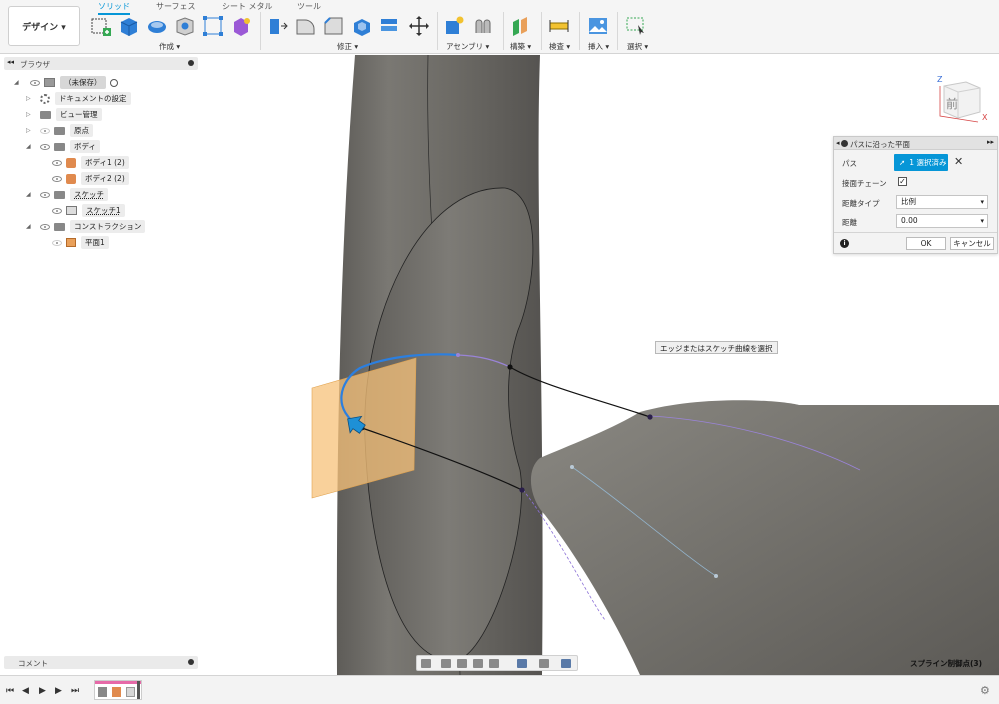 The image size is (999, 704). What do you see at coordinates (985, 690) in the screenshot?
I see `gear-icon: ⚙` at bounding box center [985, 690].